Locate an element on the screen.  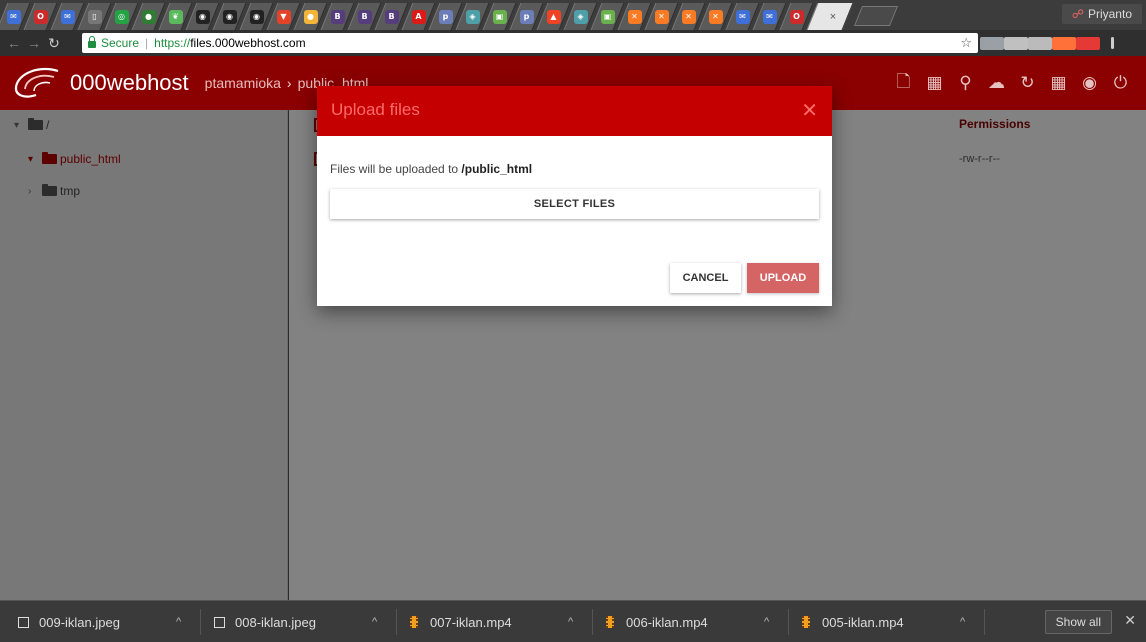
extension-square-icon is located at coordinates (1016, 43).